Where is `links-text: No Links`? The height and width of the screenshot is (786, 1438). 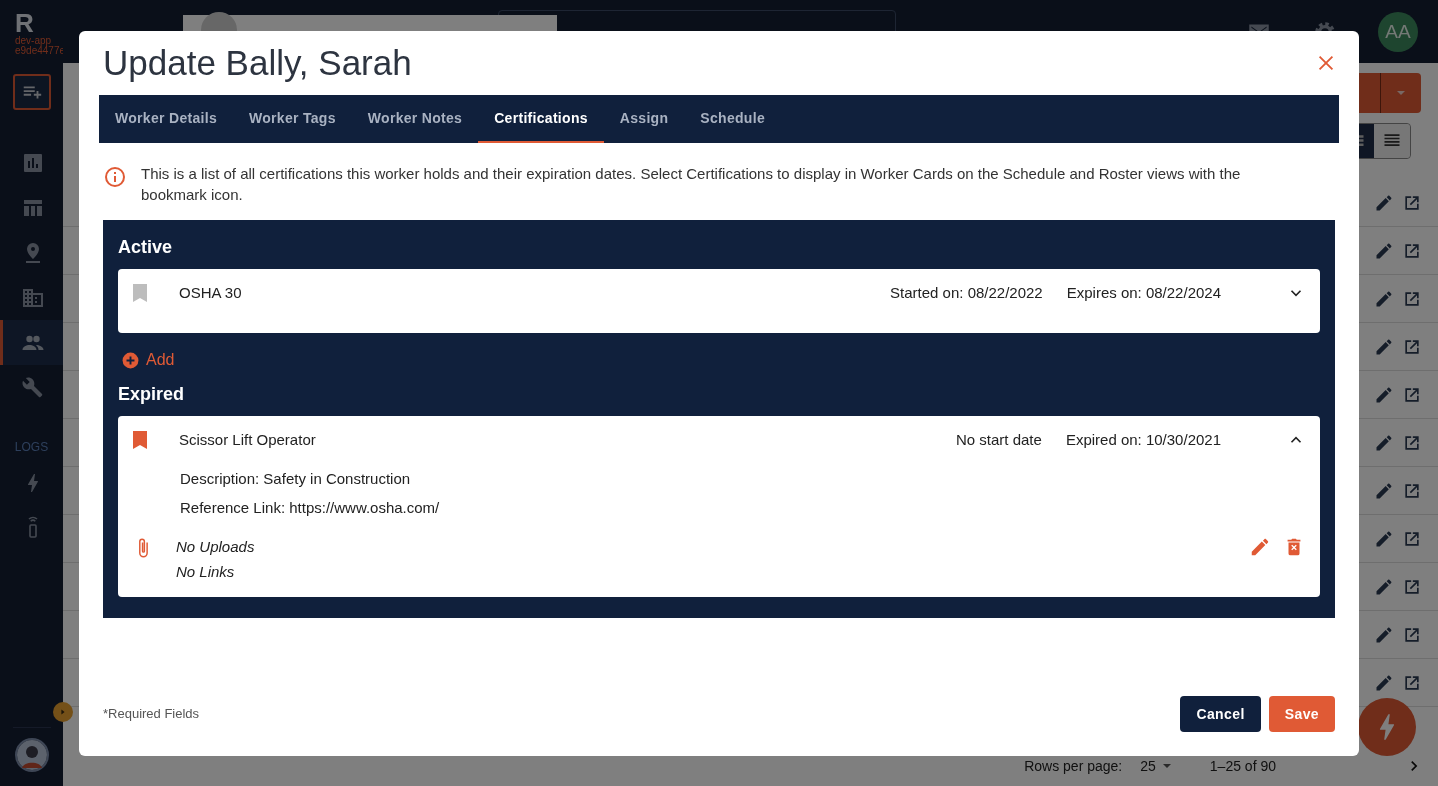 links-text: No Links is located at coordinates (206, 571).